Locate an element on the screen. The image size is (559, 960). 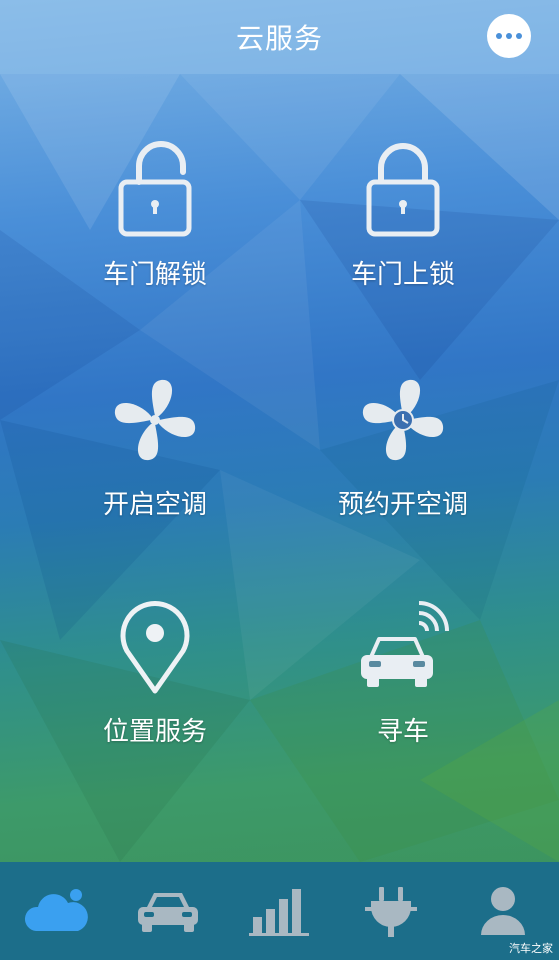
fan-icon is located at coordinates (155, 420).